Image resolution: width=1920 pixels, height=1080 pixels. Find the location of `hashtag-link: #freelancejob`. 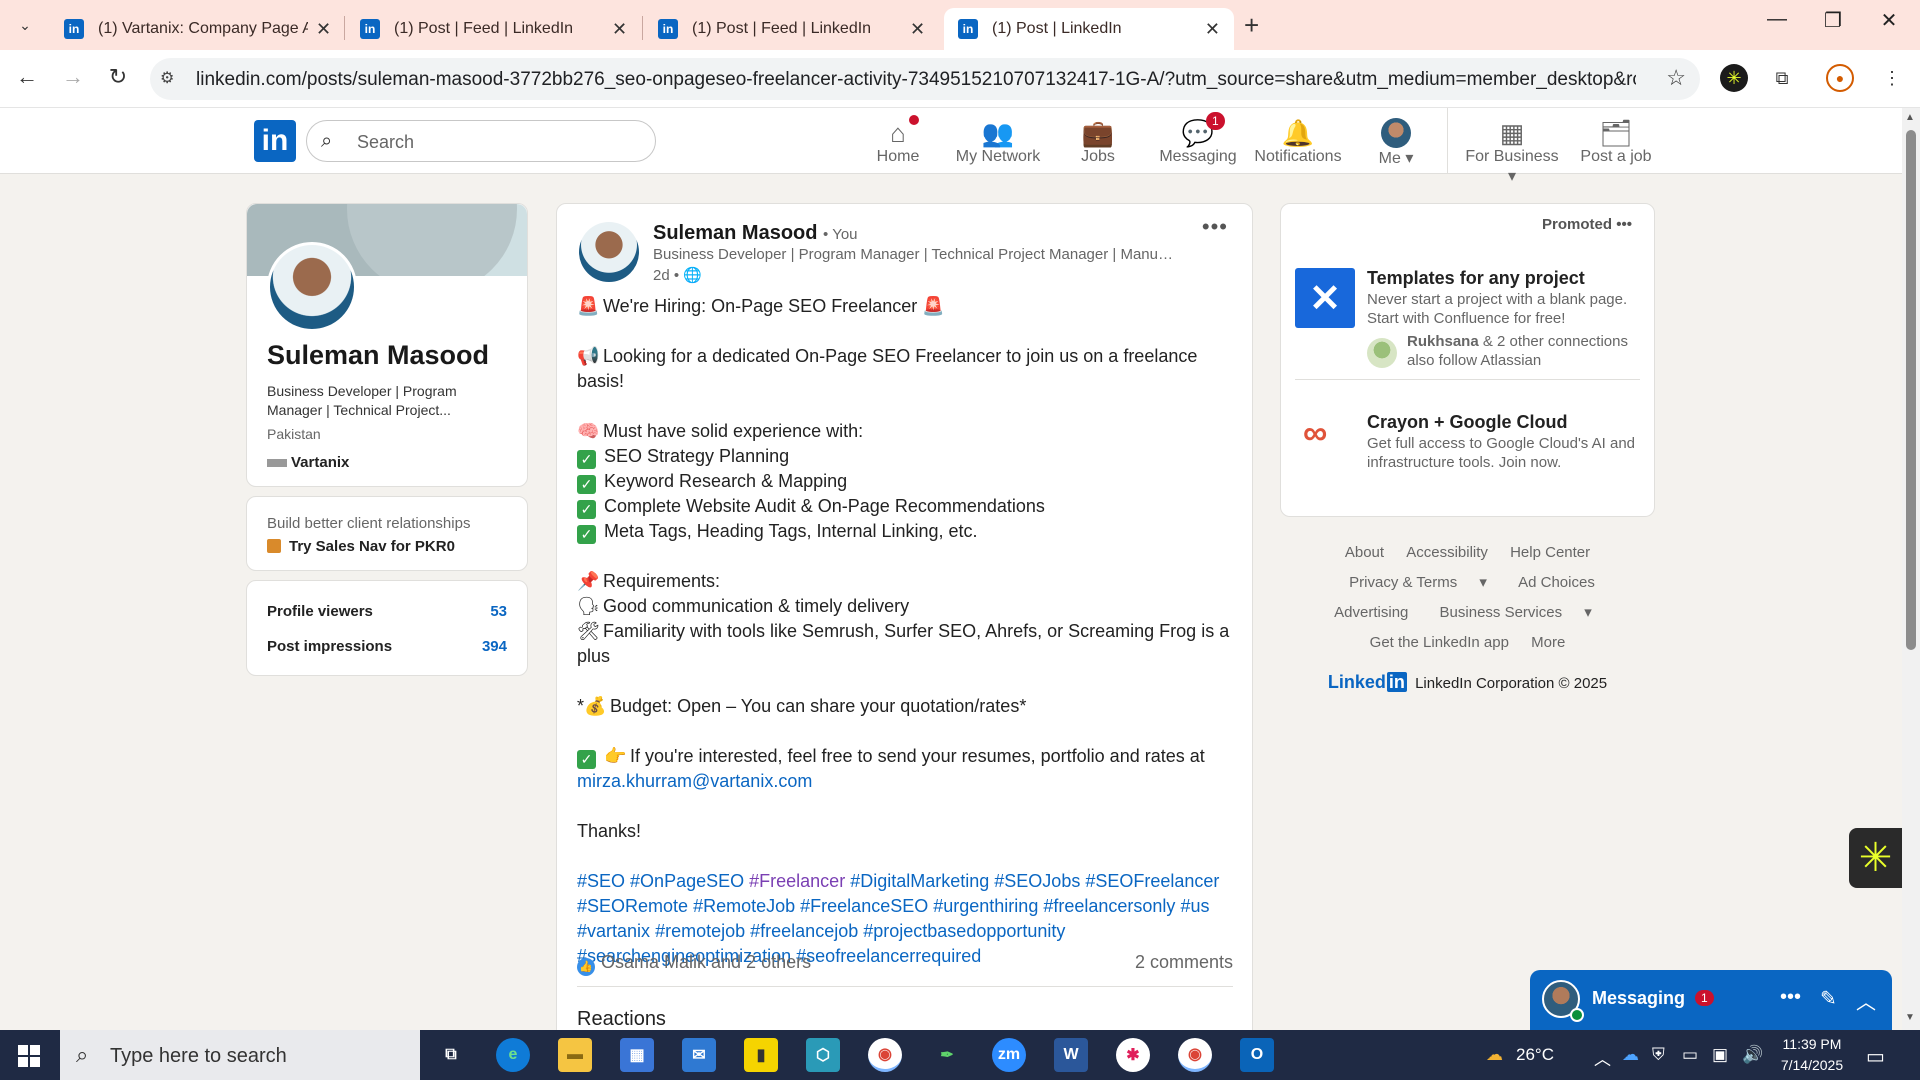

hashtag-link: #freelancejob is located at coordinates (804, 931).